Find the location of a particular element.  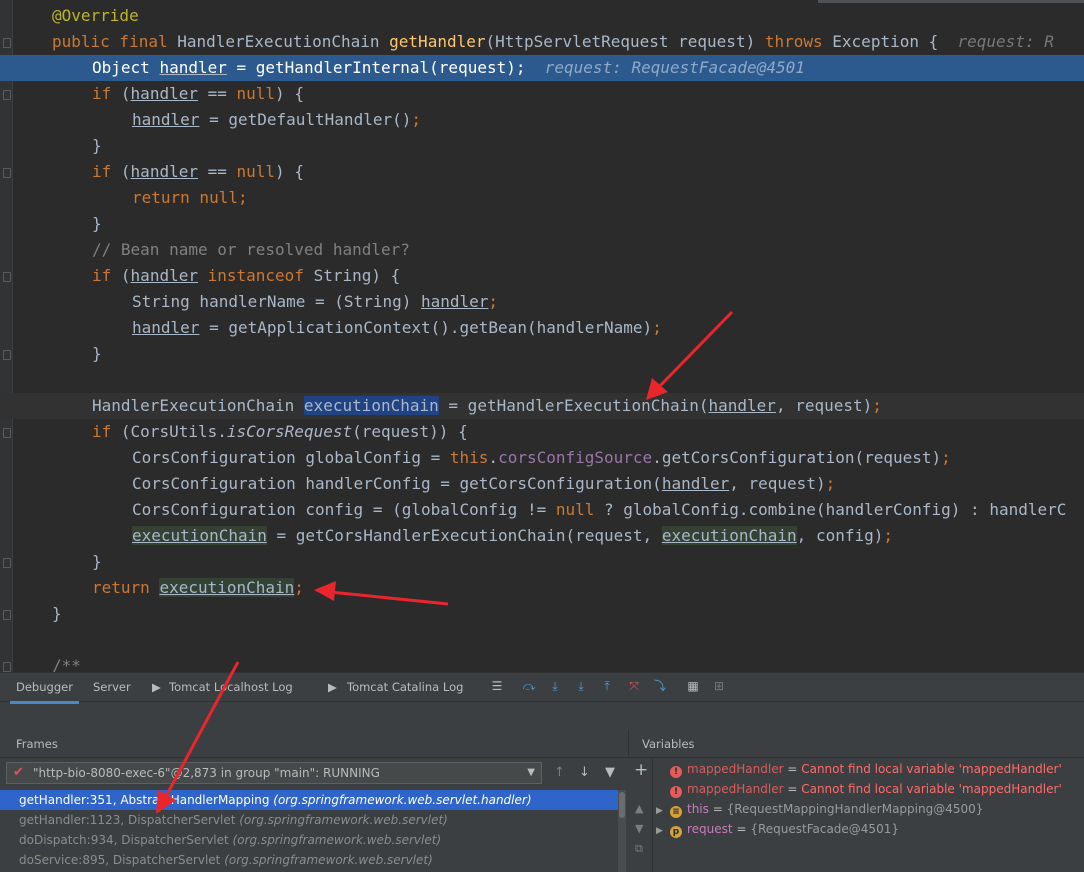

code-line-11: if (handler instanceof String) { is located at coordinates (542, 276).